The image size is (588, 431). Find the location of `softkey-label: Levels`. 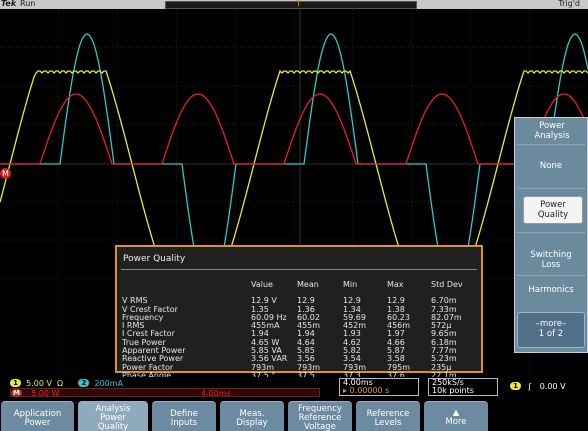

softkey-label: Levels is located at coordinates (388, 423).